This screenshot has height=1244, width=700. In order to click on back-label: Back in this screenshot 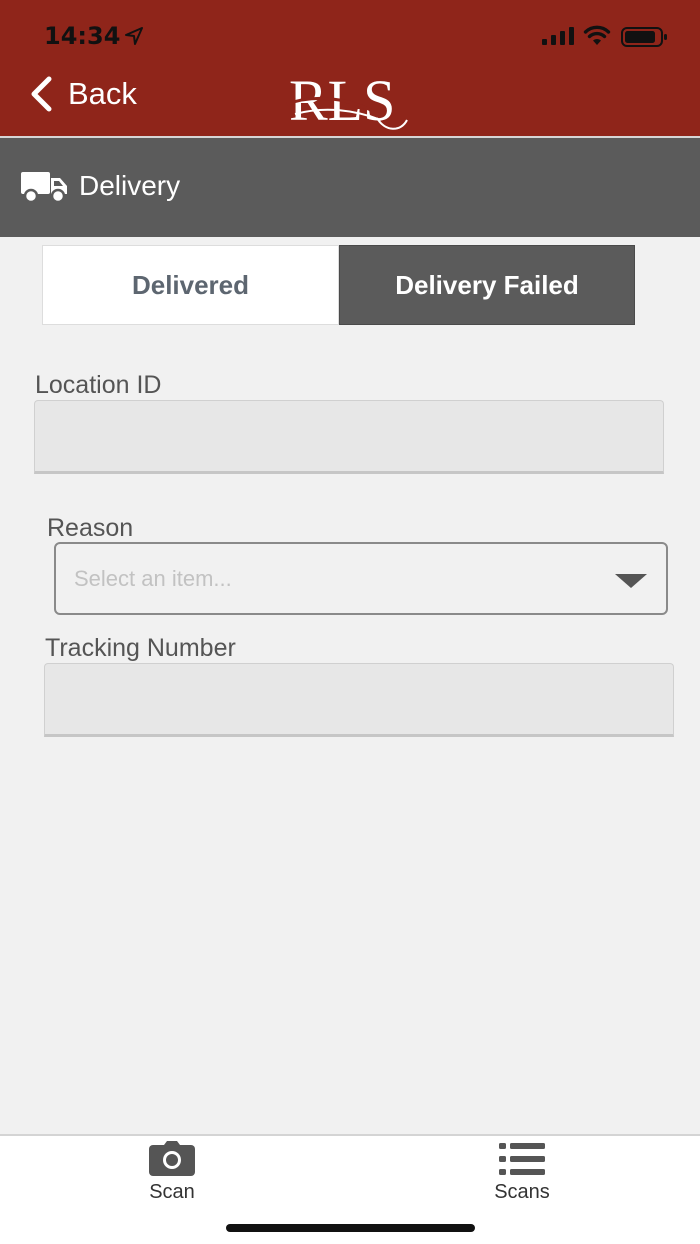, I will do `click(102, 93)`.